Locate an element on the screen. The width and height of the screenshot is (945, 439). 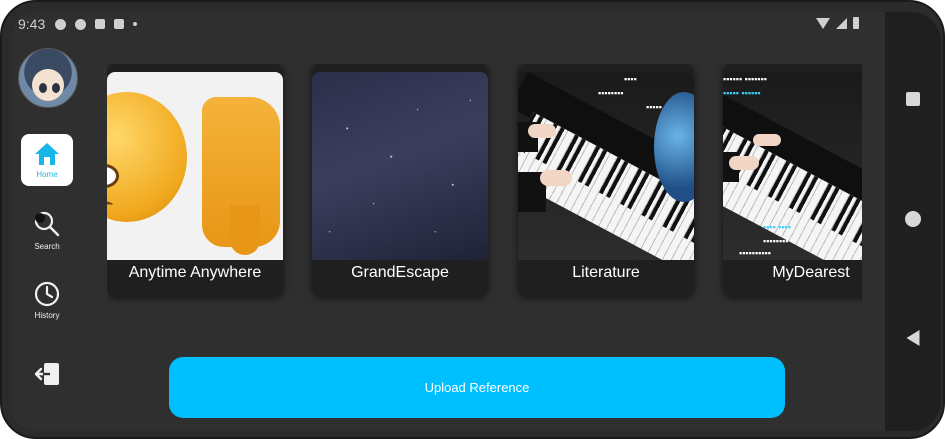
upload-reference-button: Upload Reference is located at coordinates (477, 387).